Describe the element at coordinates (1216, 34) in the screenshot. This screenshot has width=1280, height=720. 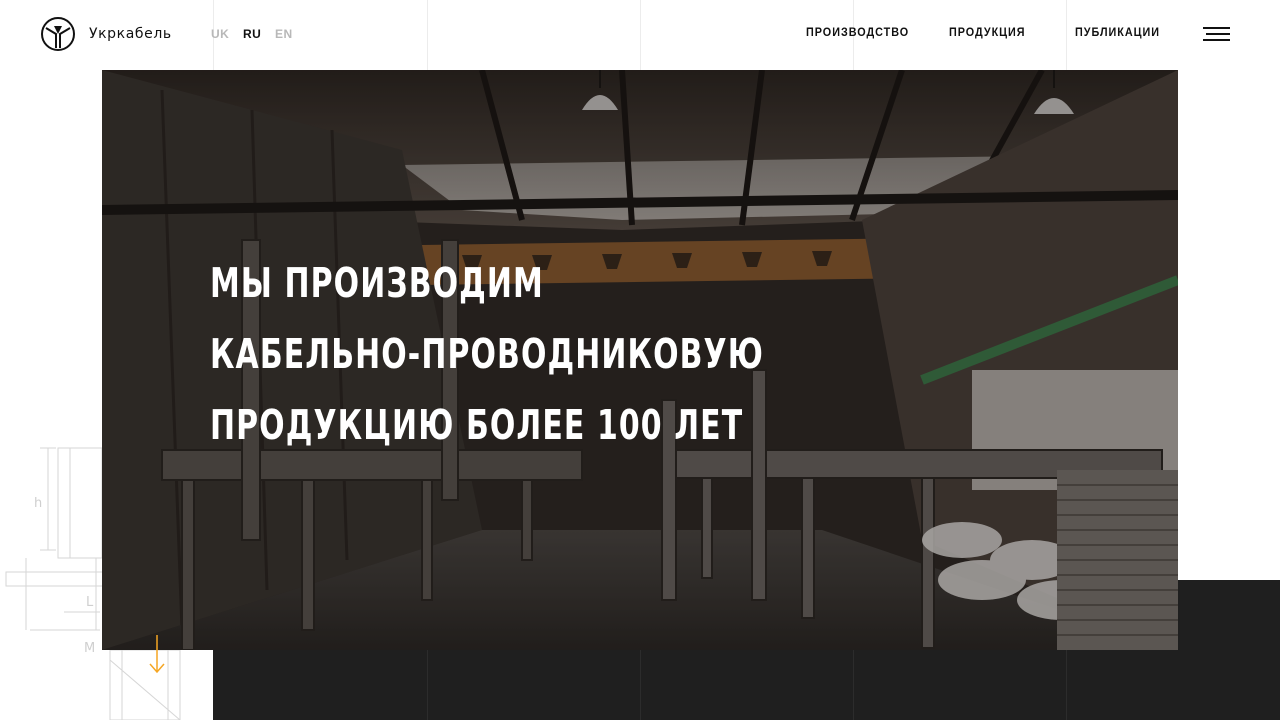
I see `hamburger-menu-icon` at that location.